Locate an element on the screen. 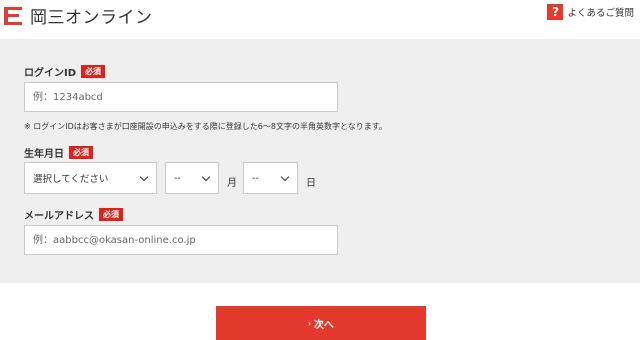 This screenshot has width=640, height=340. birth-day-select: -- is located at coordinates (270, 178).